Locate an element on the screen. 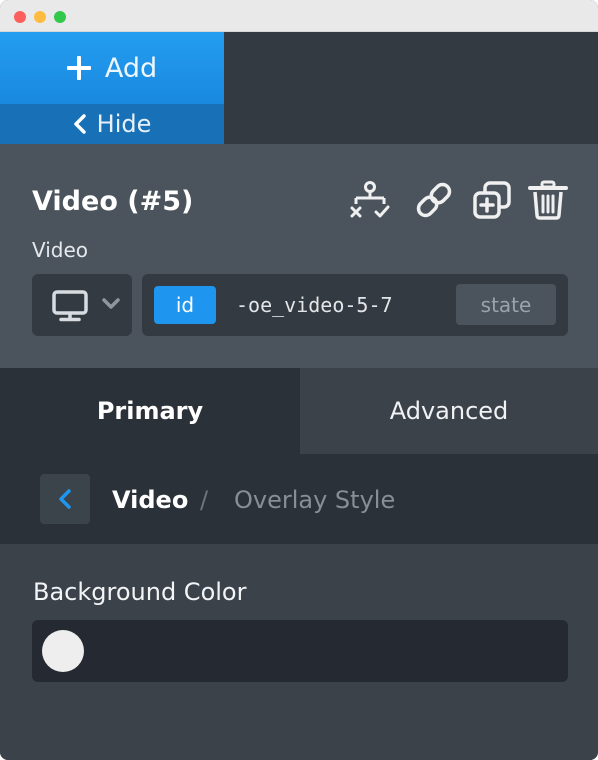  element-type-label: Video is located at coordinates (60, 250).